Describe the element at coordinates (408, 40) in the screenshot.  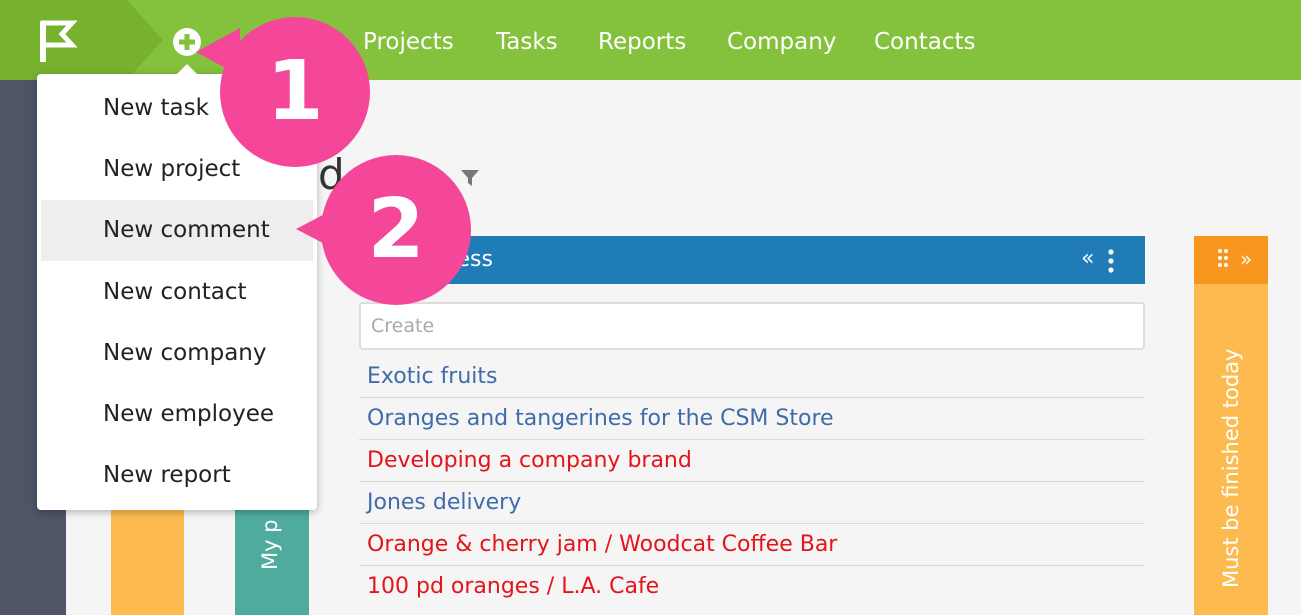
I see `nav-projects: Projects` at that location.